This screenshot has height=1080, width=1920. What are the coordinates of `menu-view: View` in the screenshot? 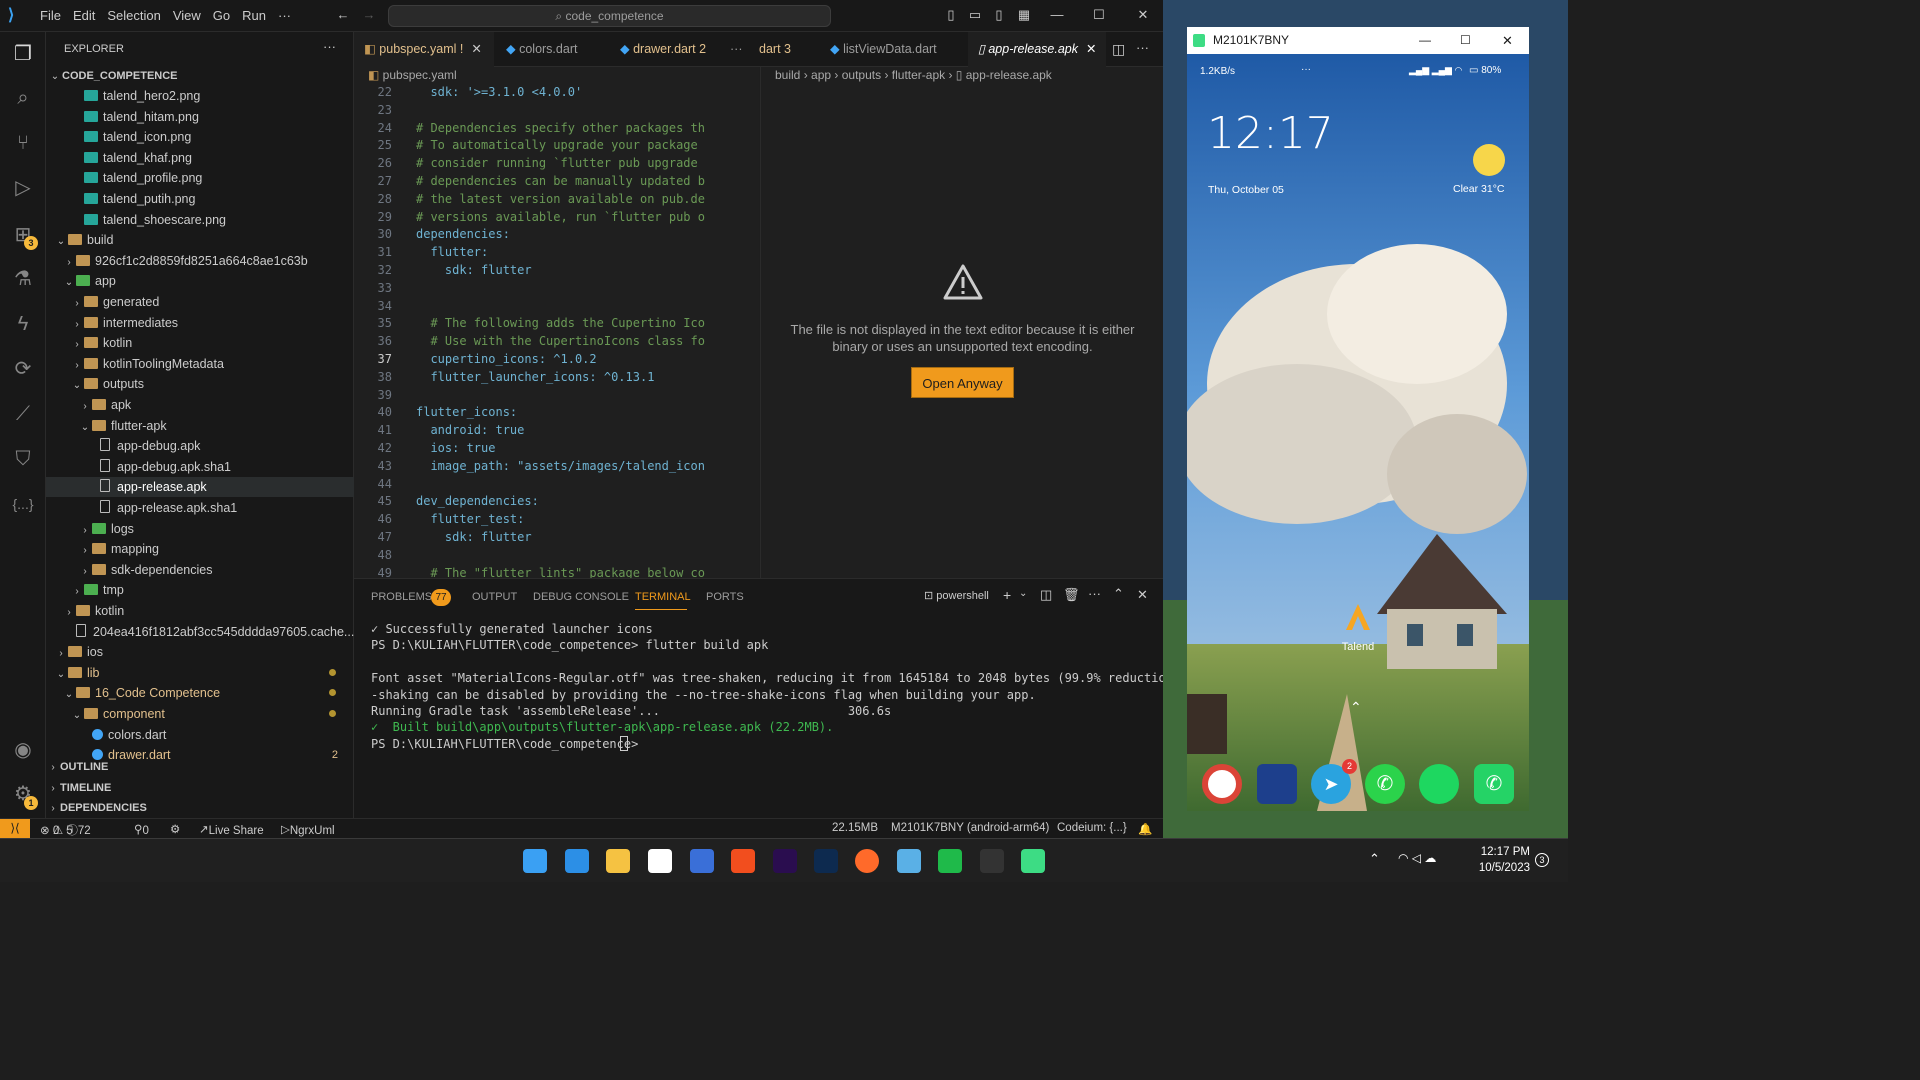 It's located at (187, 15).